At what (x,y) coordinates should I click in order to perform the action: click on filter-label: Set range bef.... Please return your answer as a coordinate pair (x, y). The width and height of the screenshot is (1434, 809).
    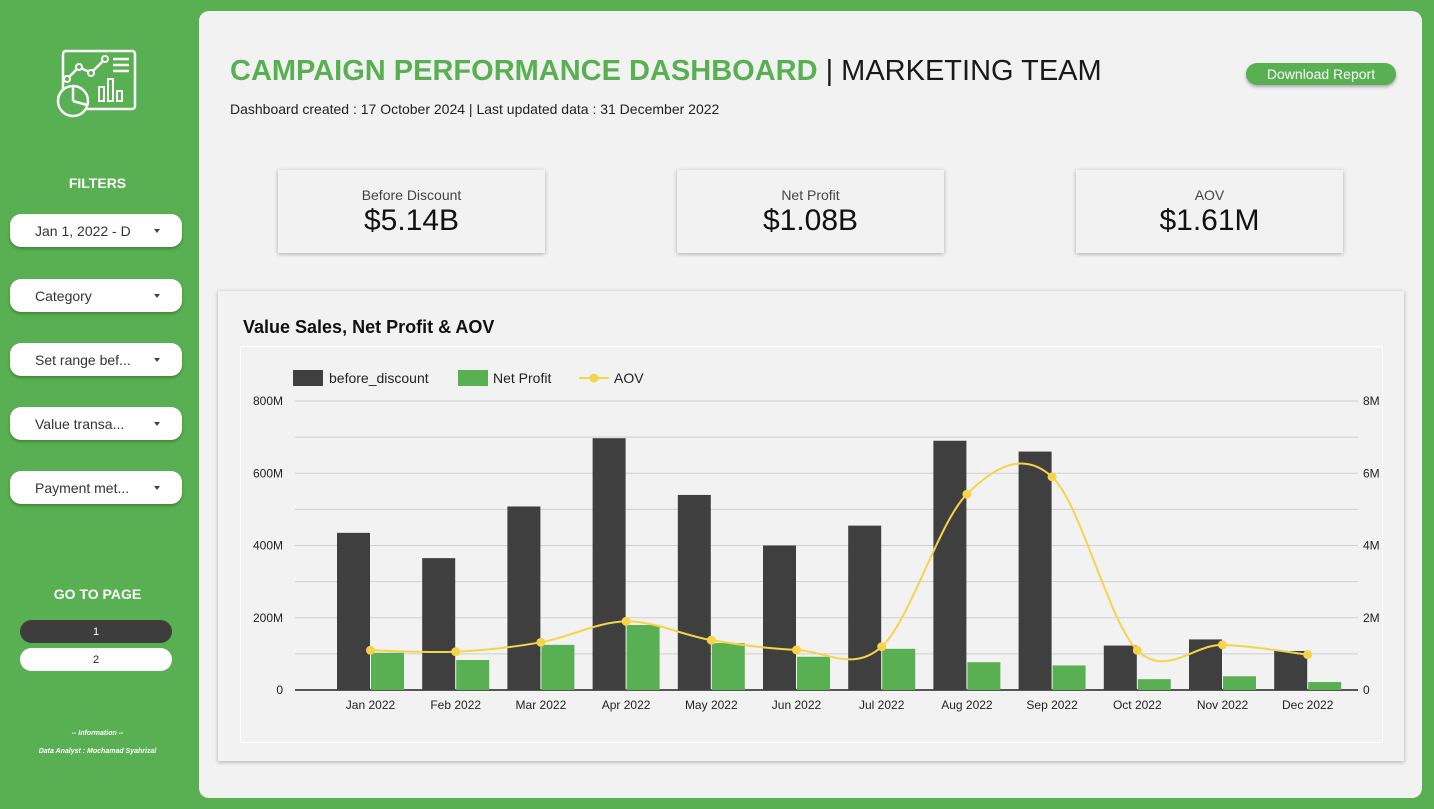
    Looking at the image, I should click on (83, 359).